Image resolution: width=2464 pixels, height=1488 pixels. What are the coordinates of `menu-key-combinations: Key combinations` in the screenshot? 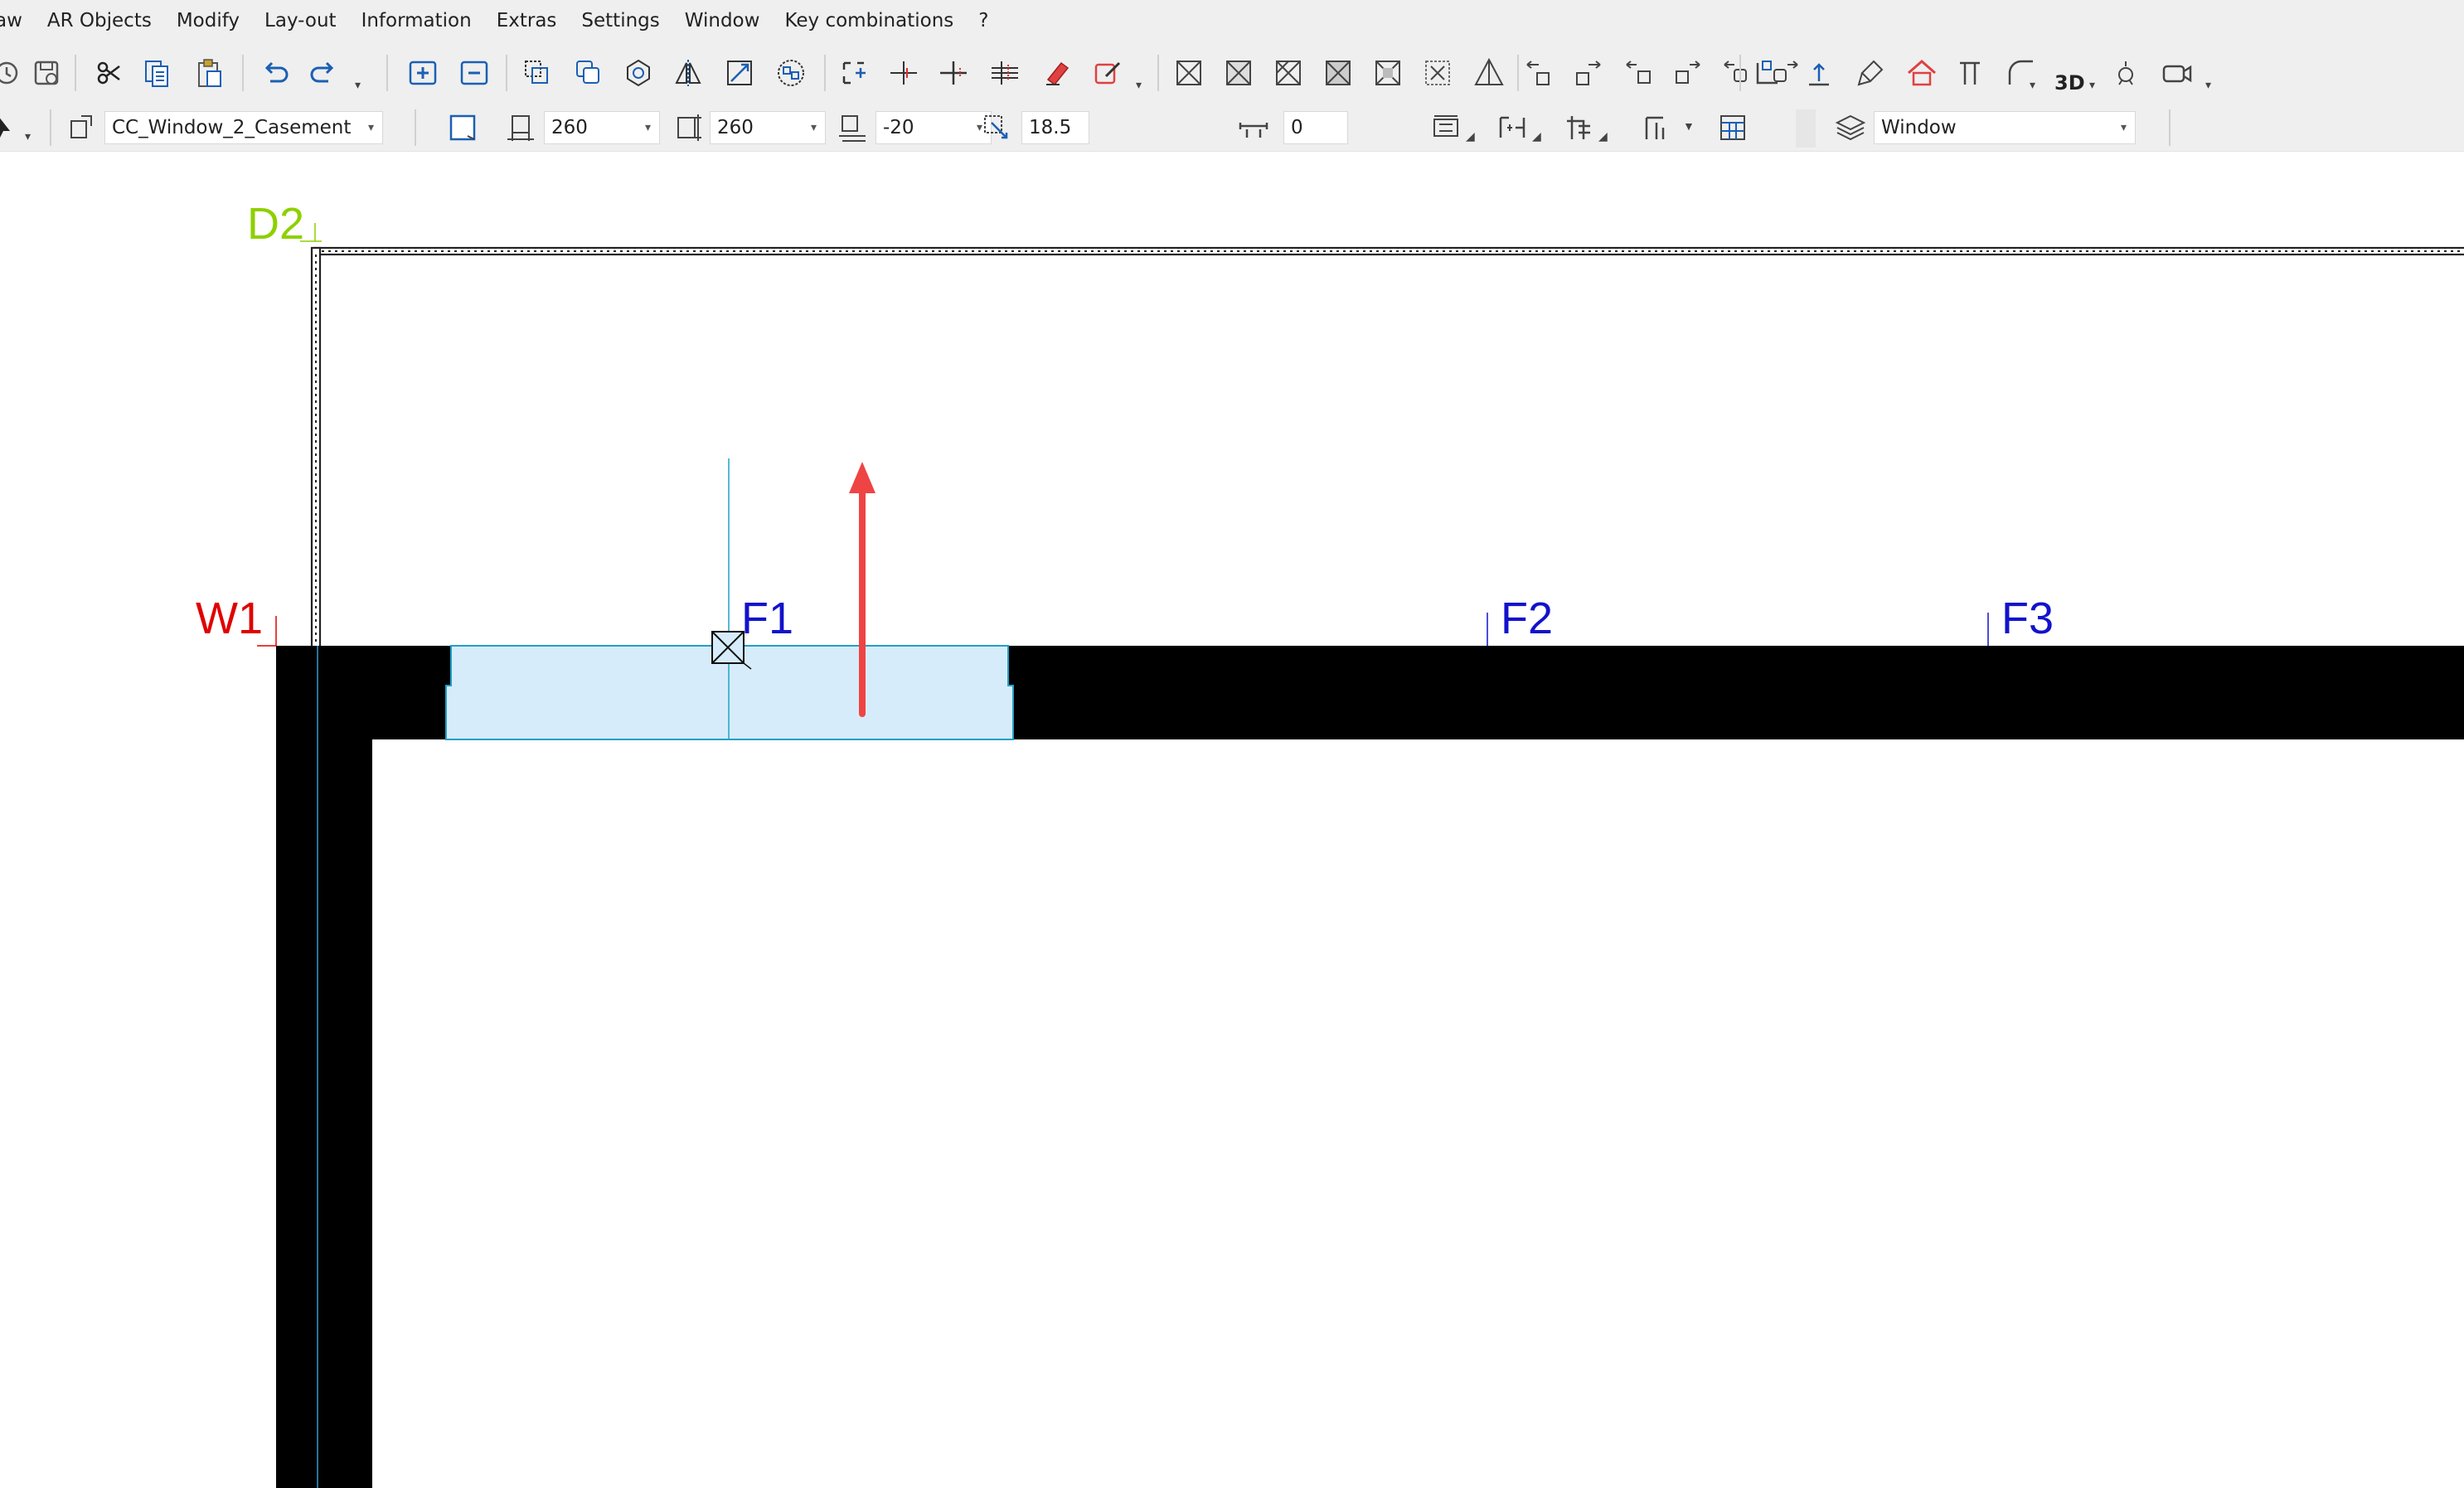 It's located at (869, 20).